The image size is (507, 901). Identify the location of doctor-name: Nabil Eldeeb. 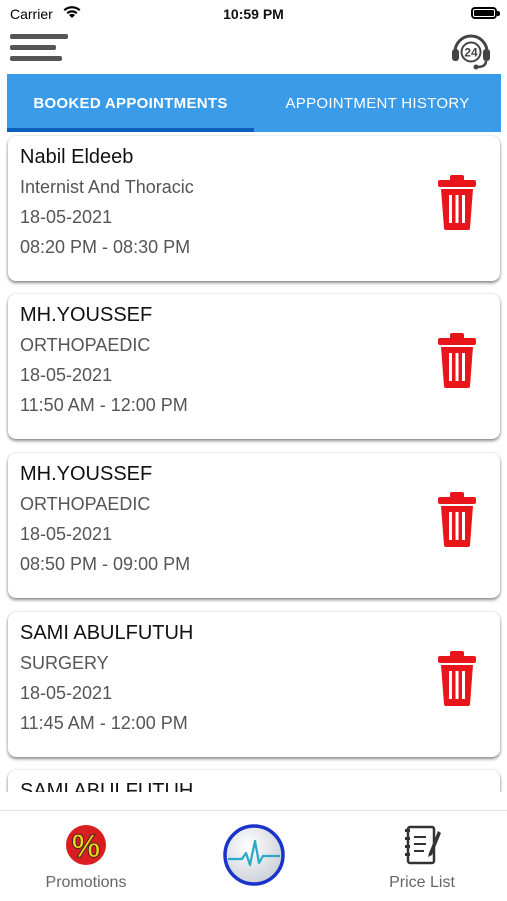
(77, 157).